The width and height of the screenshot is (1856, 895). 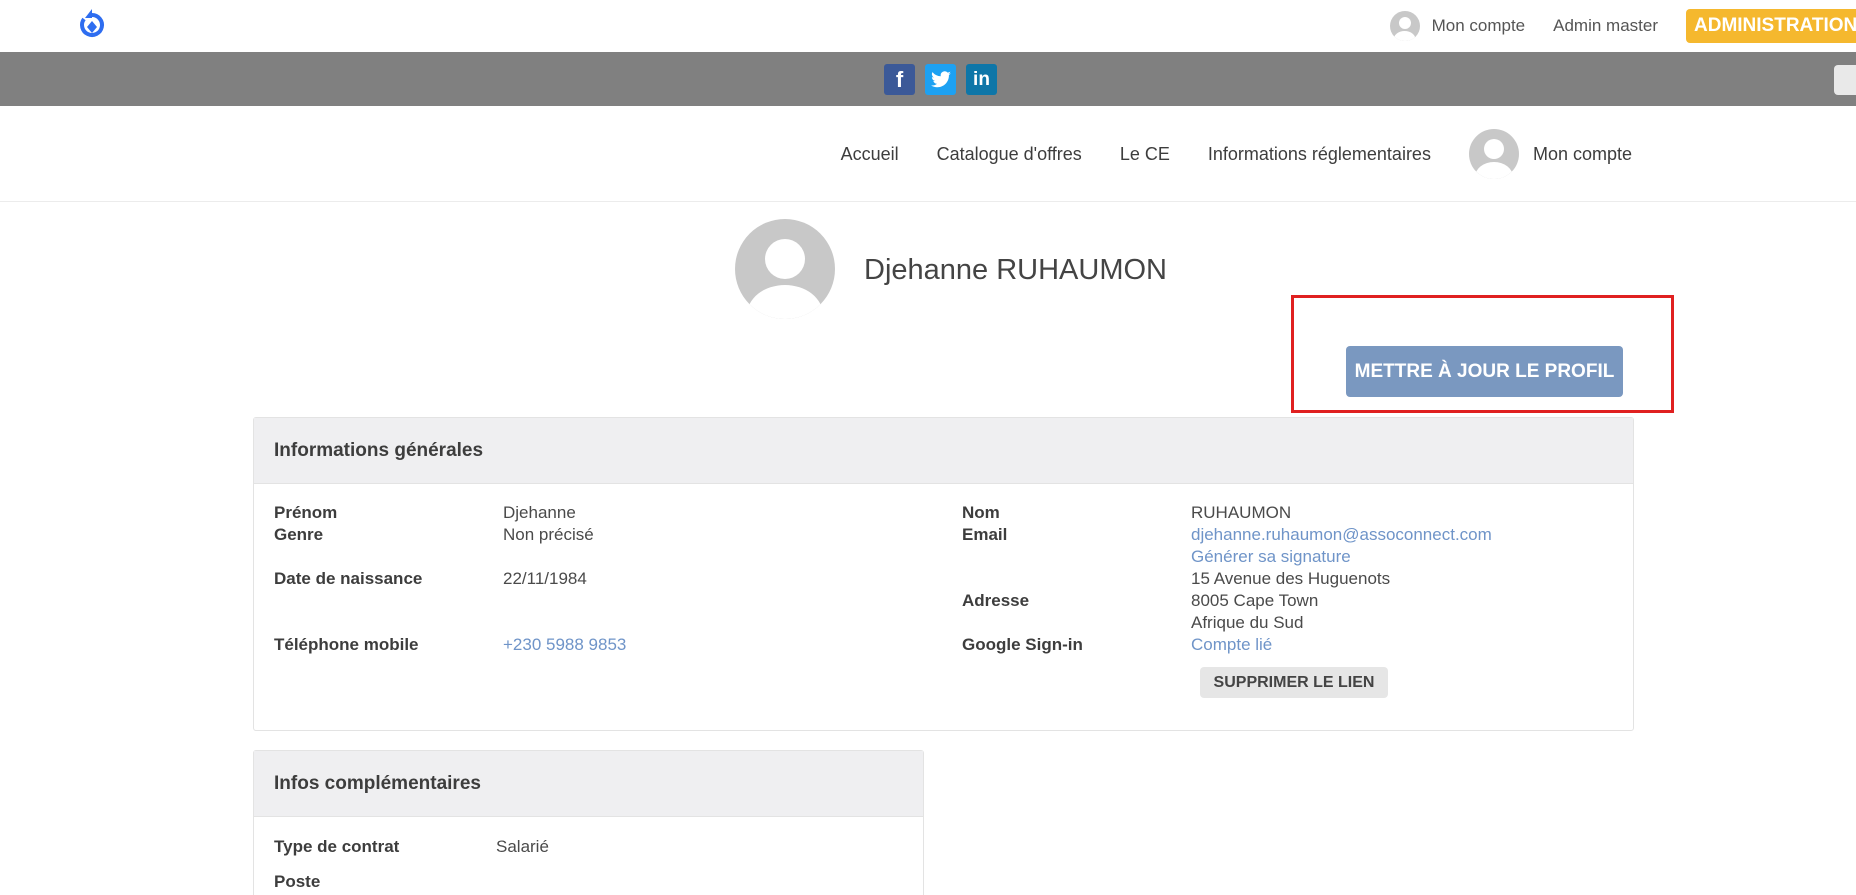 What do you see at coordinates (785, 269) in the screenshot?
I see `profile-avatar` at bounding box center [785, 269].